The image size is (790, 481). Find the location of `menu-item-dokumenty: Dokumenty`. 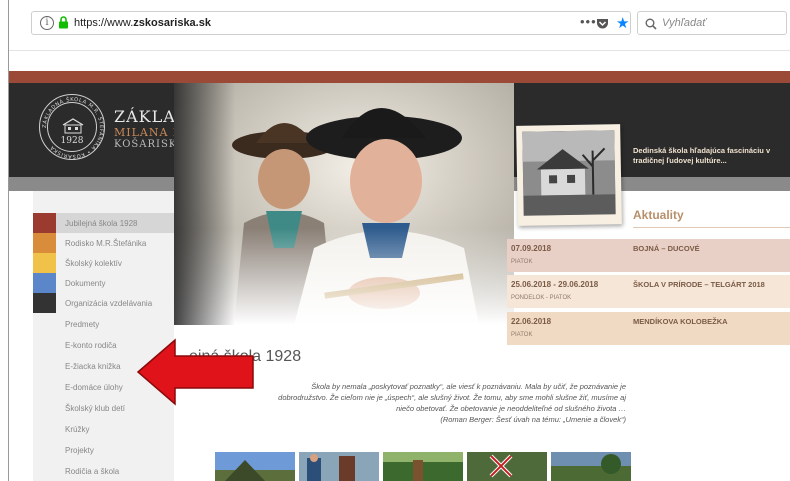

menu-item-dokumenty: Dokumenty is located at coordinates (103, 283).